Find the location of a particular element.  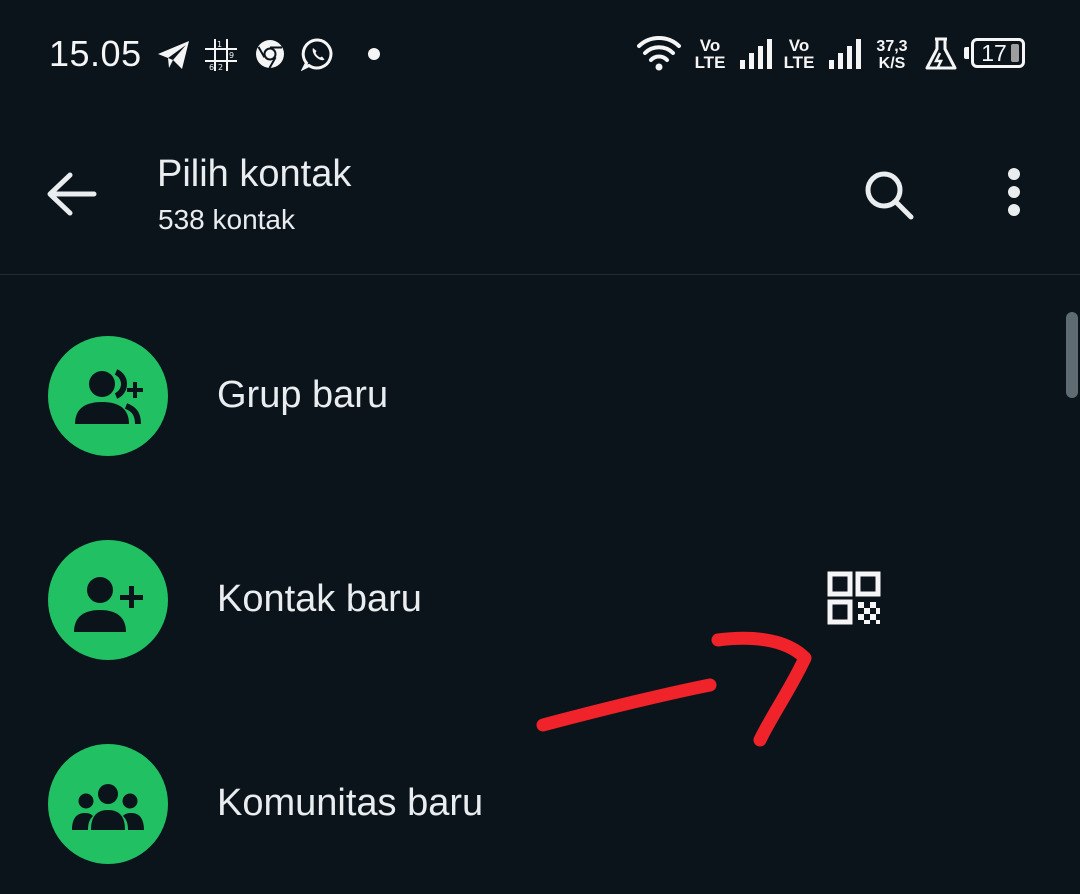

status-bar: 15.05 1 9 6 2 Vo LTE Vo LTE 37,3 K/S 17 is located at coordinates (540, 55).